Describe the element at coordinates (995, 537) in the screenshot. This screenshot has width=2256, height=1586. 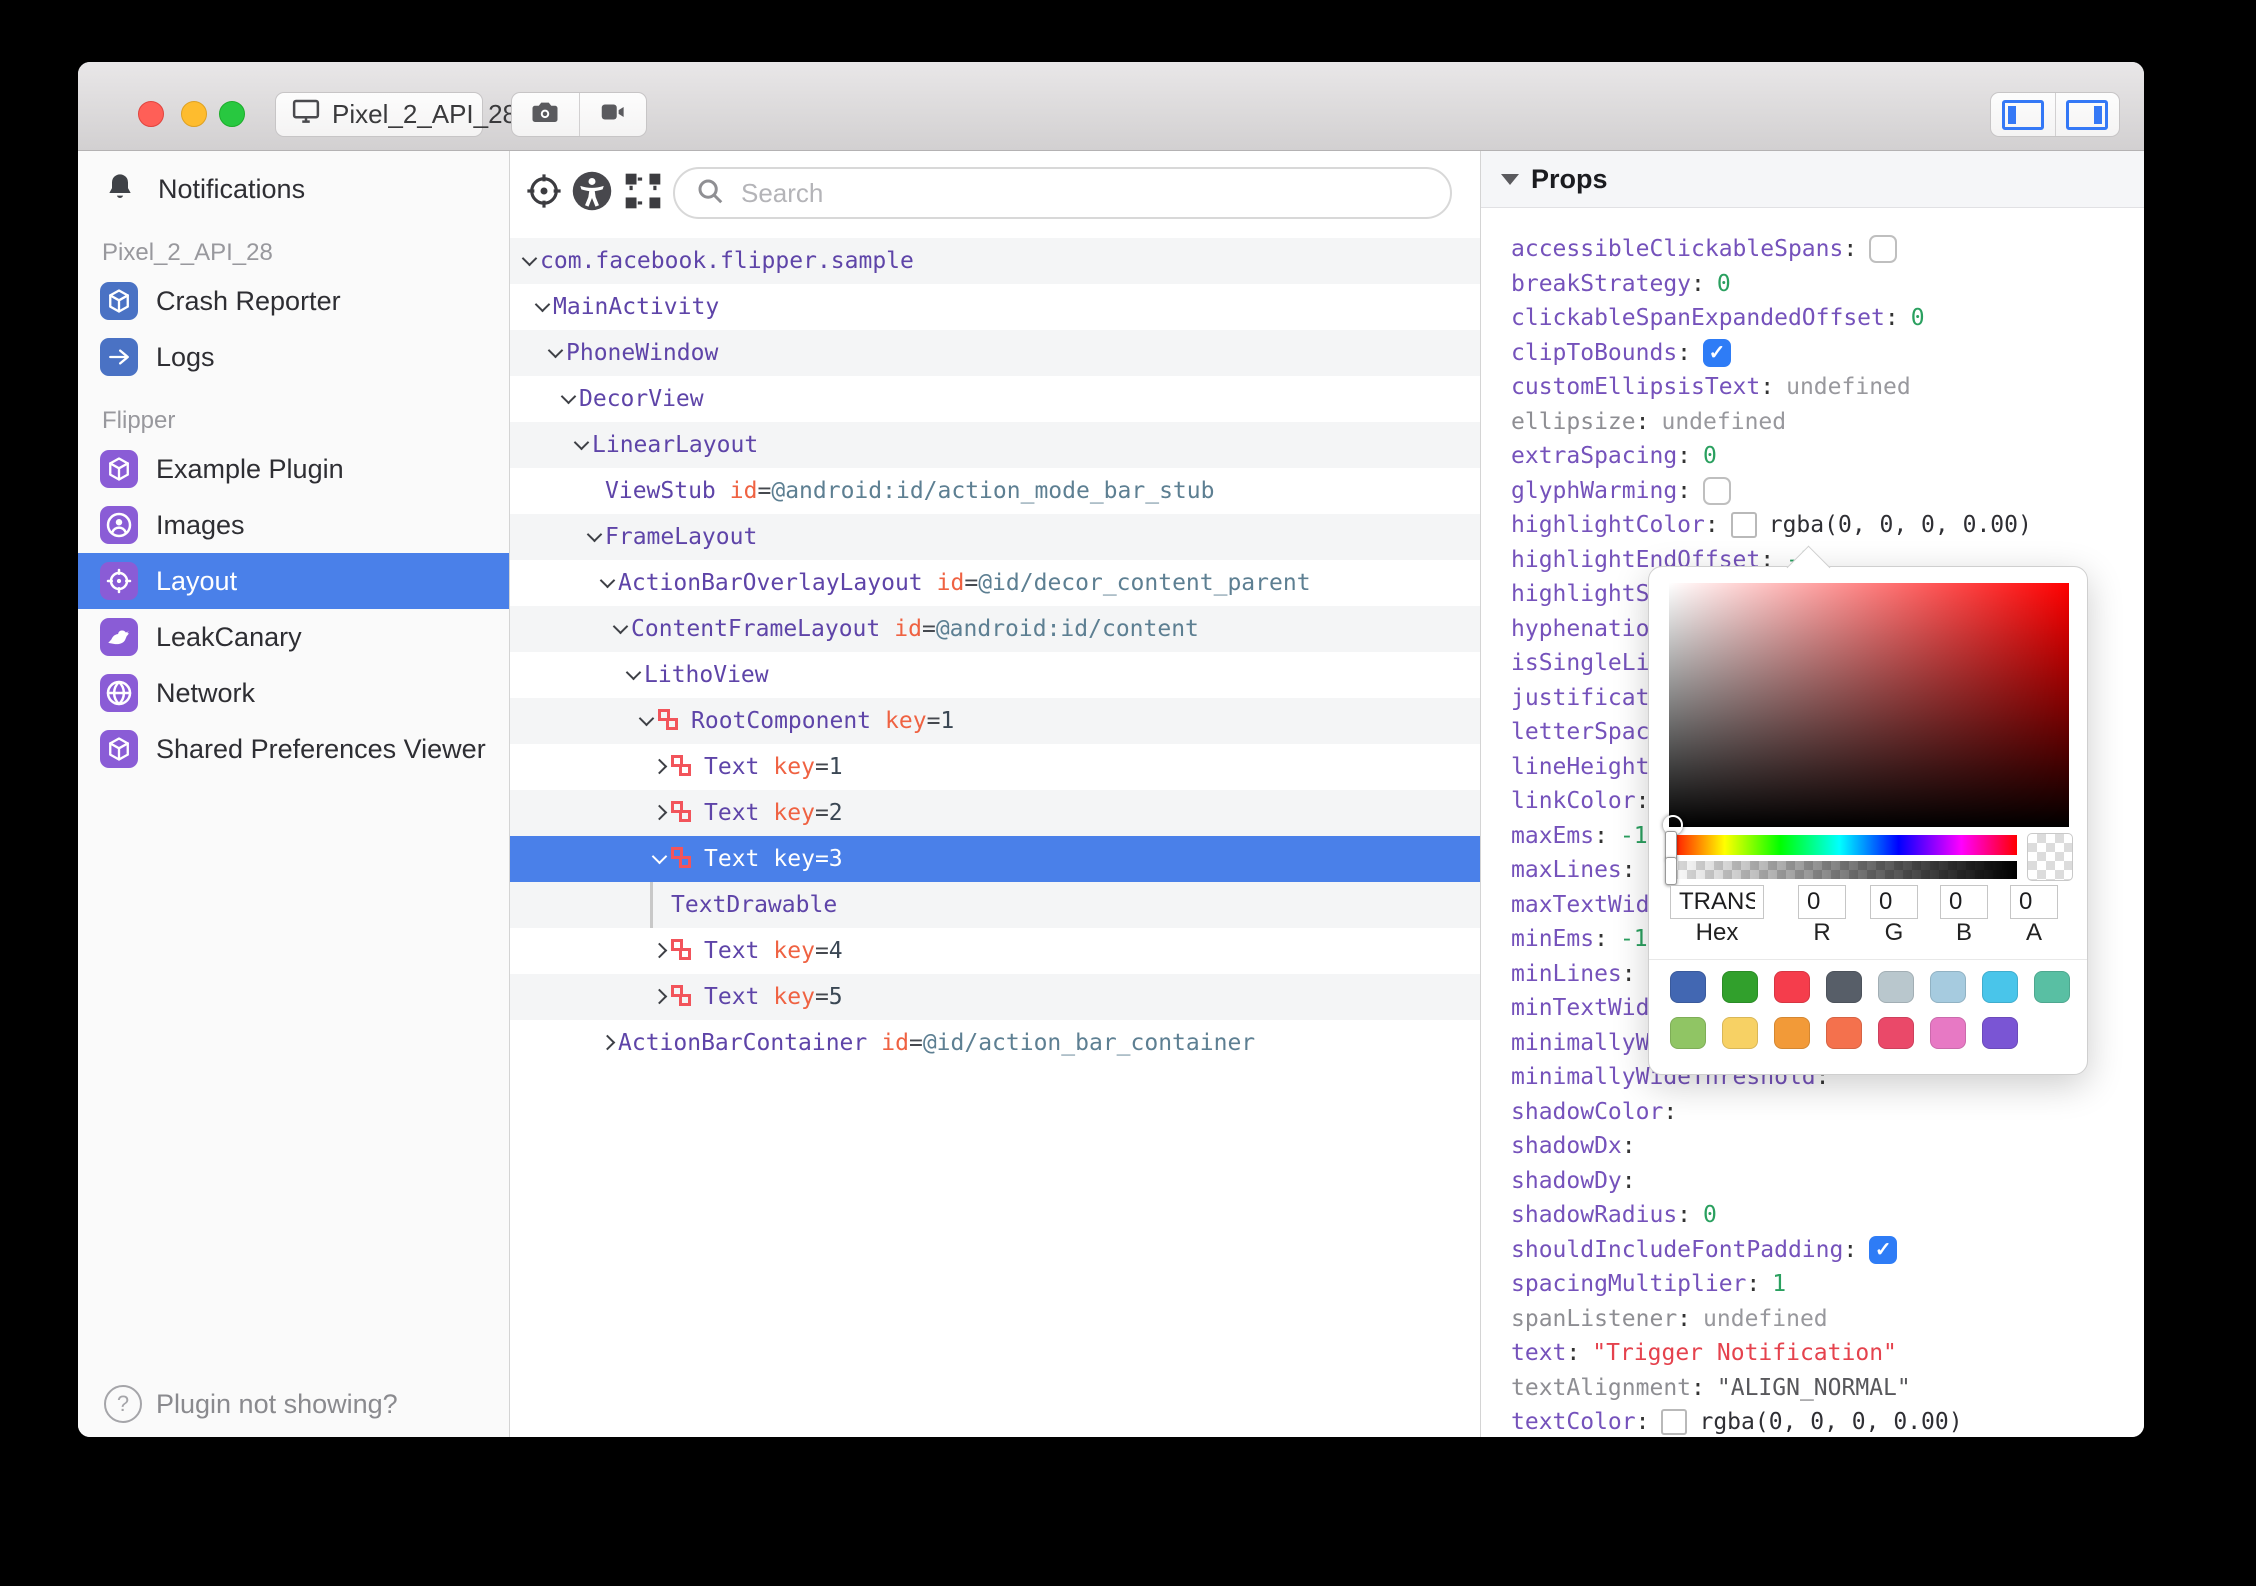
I see `tree-row-framelayout: FrameLayout` at that location.